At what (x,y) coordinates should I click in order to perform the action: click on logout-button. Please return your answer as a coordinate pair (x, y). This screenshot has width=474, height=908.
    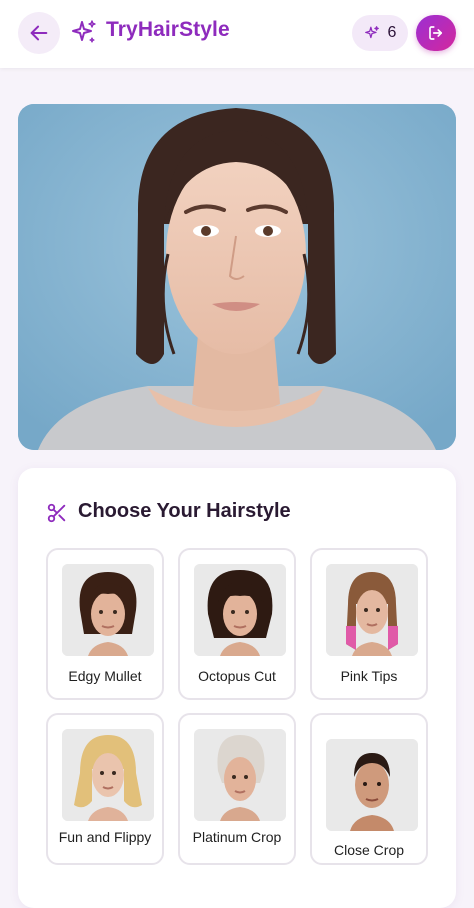
    Looking at the image, I should click on (436, 33).